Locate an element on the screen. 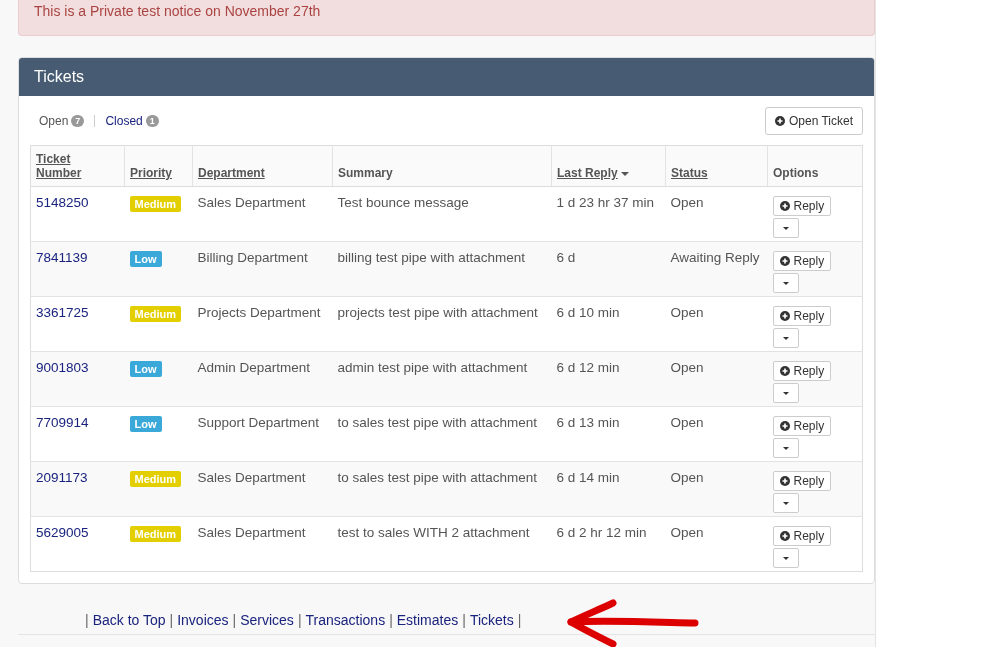 The image size is (1005, 647). ticket-number-link: 7841139 is located at coordinates (62, 257).